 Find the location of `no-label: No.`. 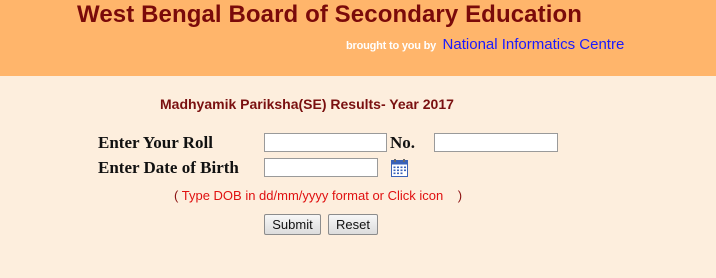

no-label: No. is located at coordinates (403, 142).